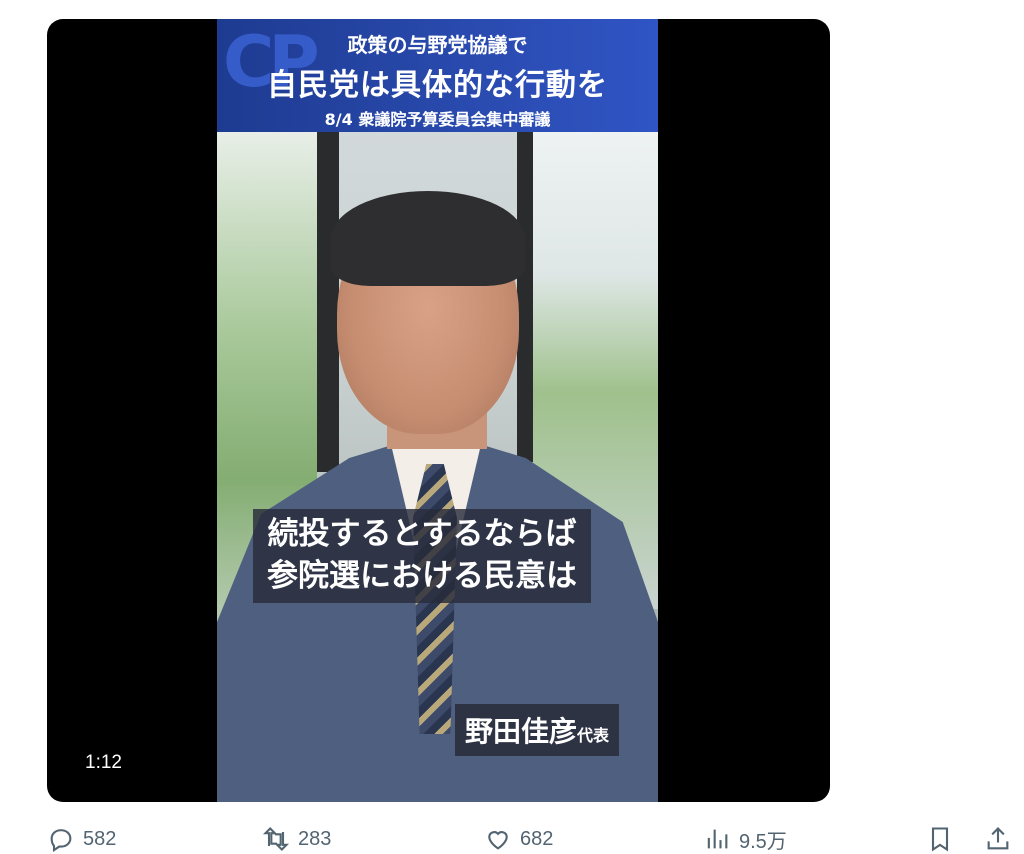 Image resolution: width=1024 pixels, height=854 pixels. What do you see at coordinates (593, 735) in the screenshot?
I see `speaker-role: 代表` at bounding box center [593, 735].